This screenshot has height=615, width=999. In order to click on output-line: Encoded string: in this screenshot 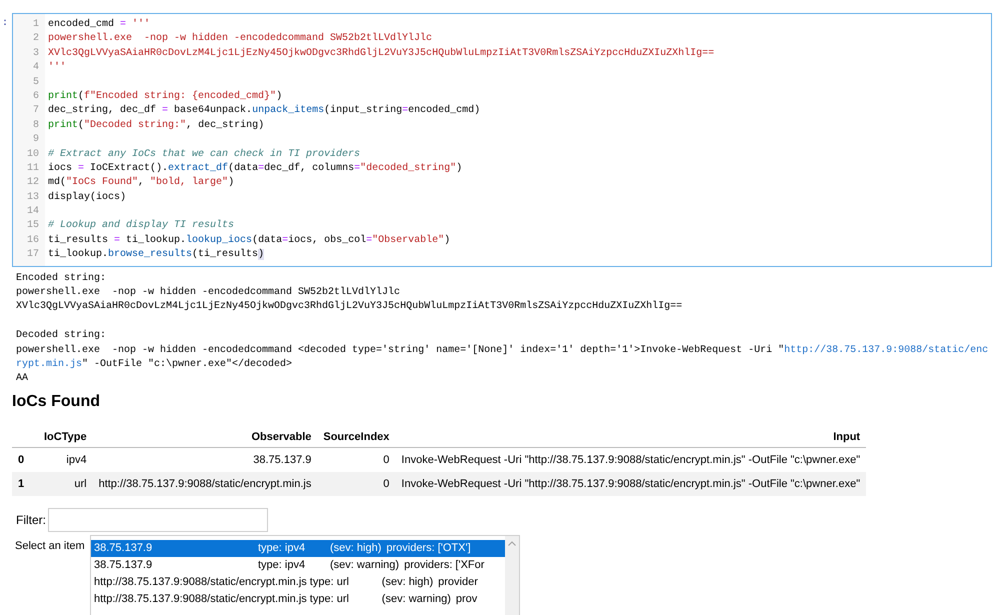, I will do `click(62, 279)`.